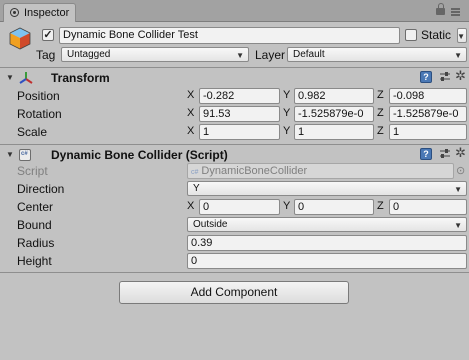  Describe the element at coordinates (334, 132) in the screenshot. I see `scale-y-input: 1` at that location.